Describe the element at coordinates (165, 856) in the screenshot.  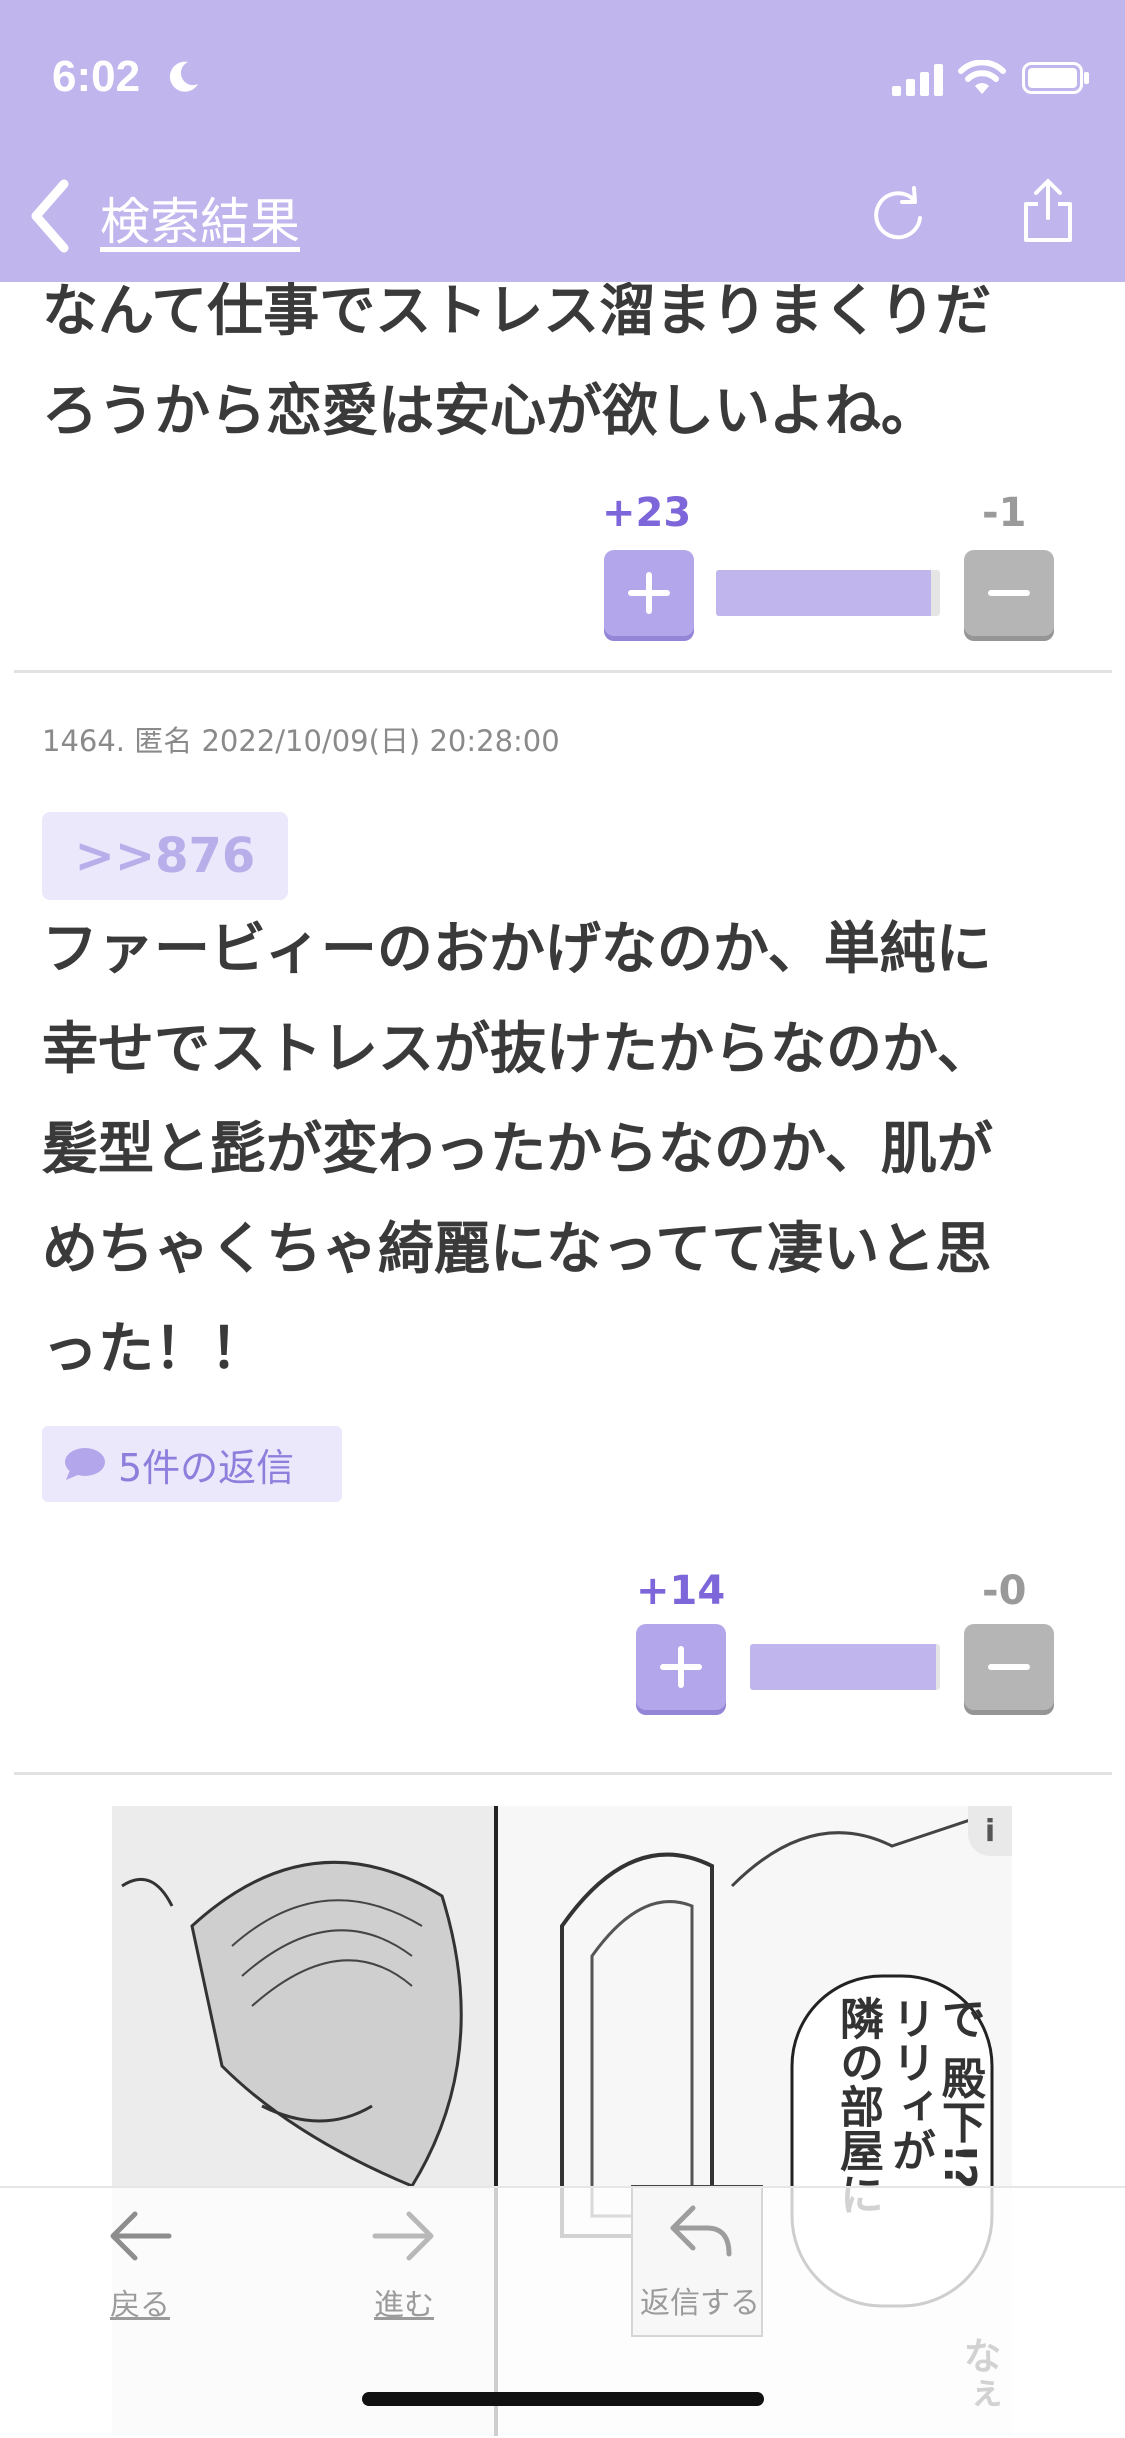
I see `anchor-link: >>876` at that location.